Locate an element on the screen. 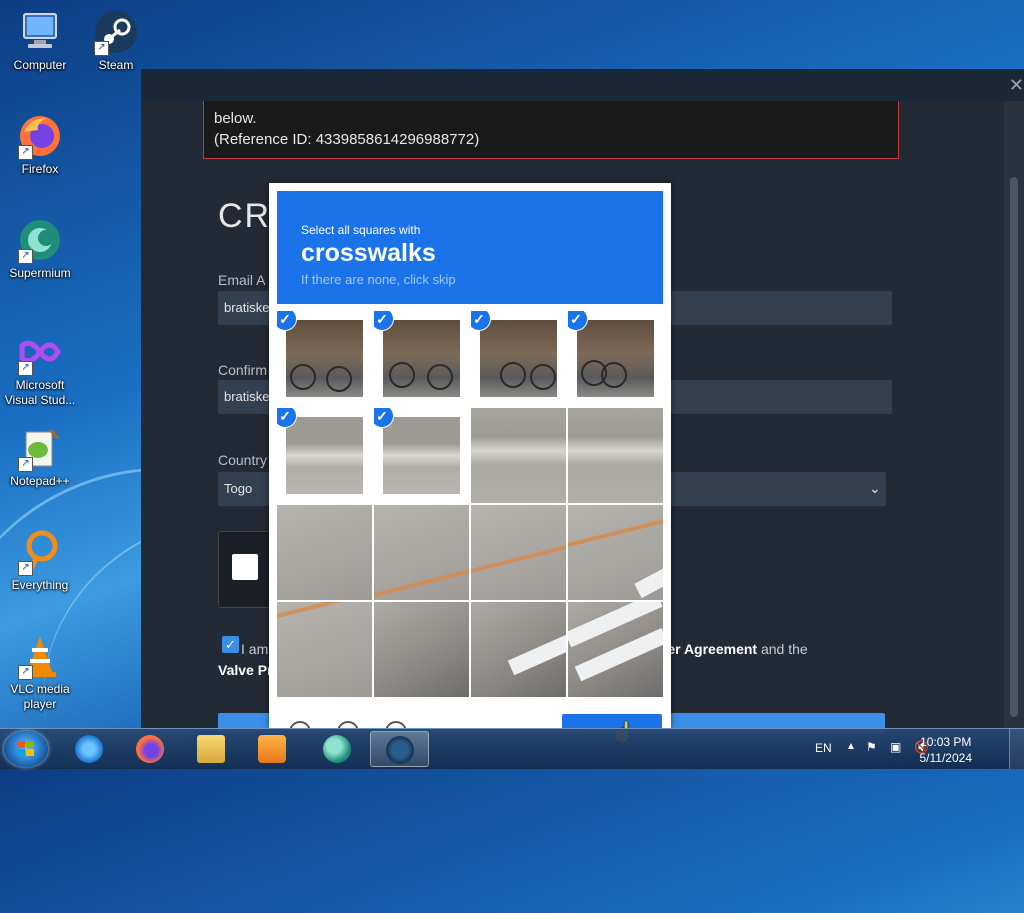  privacy-link: Valve Pr is located at coordinates (245, 670).